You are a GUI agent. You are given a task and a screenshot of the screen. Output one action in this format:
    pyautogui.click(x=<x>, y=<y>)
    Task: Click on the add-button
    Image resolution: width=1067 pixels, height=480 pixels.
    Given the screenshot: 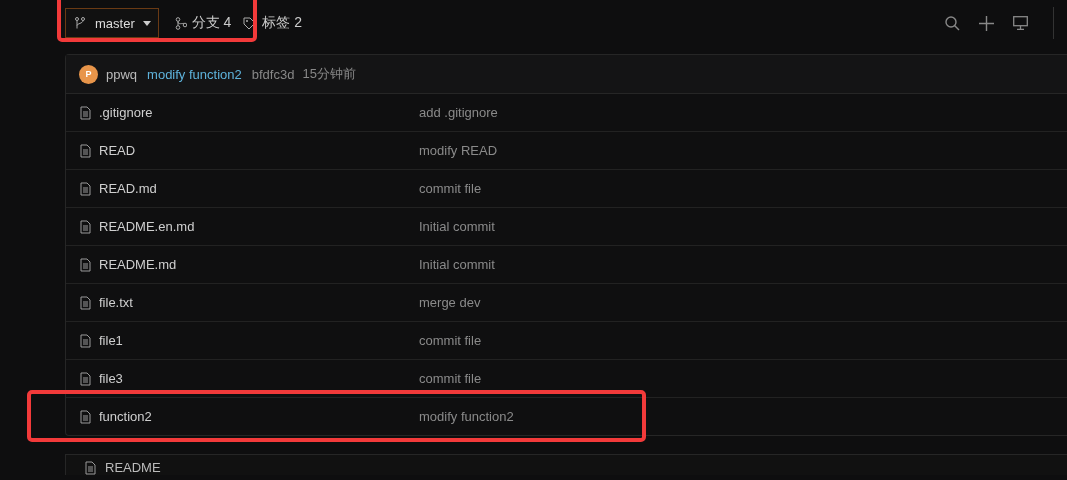 What is the action you would take?
    pyautogui.click(x=986, y=23)
    